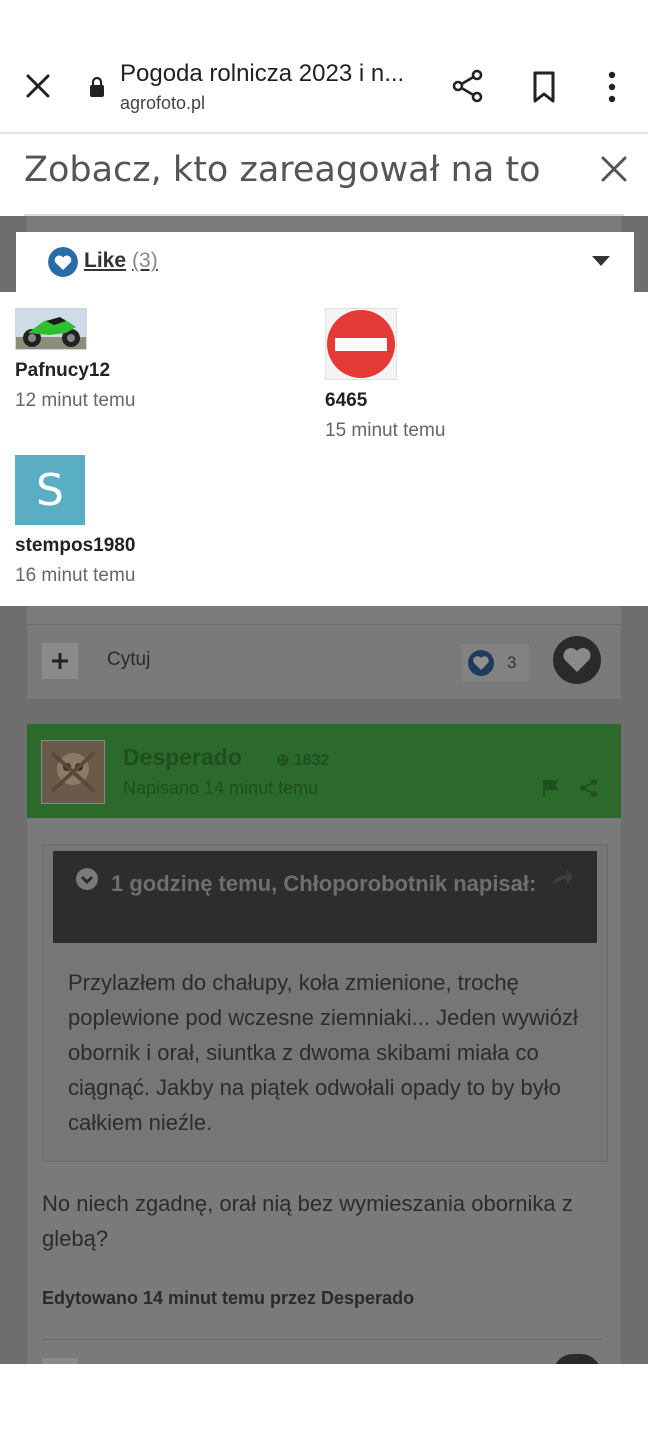 Image resolution: width=648 pixels, height=1440 pixels. What do you see at coordinates (282, 170) in the screenshot?
I see `dialog-title: Zobacz, kto zareagował na to` at bounding box center [282, 170].